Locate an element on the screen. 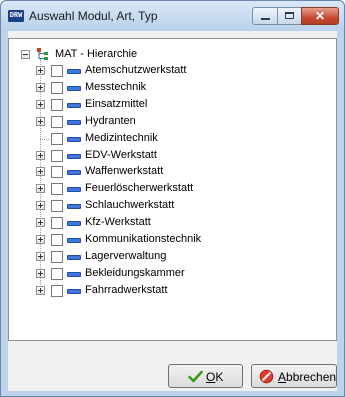  ok-button-label: OK is located at coordinates (215, 377).